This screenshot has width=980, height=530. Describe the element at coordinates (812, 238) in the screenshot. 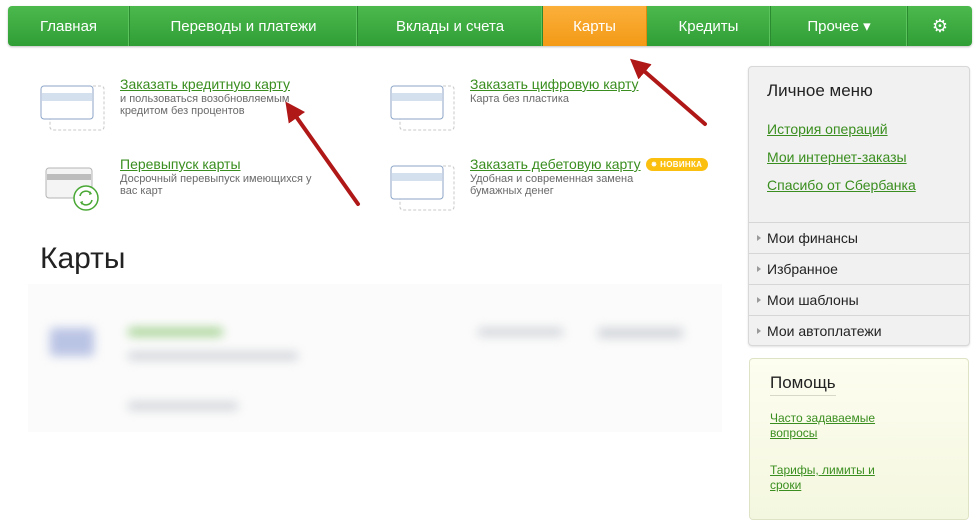

I see `section-my-finances-label: Мои финансы` at that location.